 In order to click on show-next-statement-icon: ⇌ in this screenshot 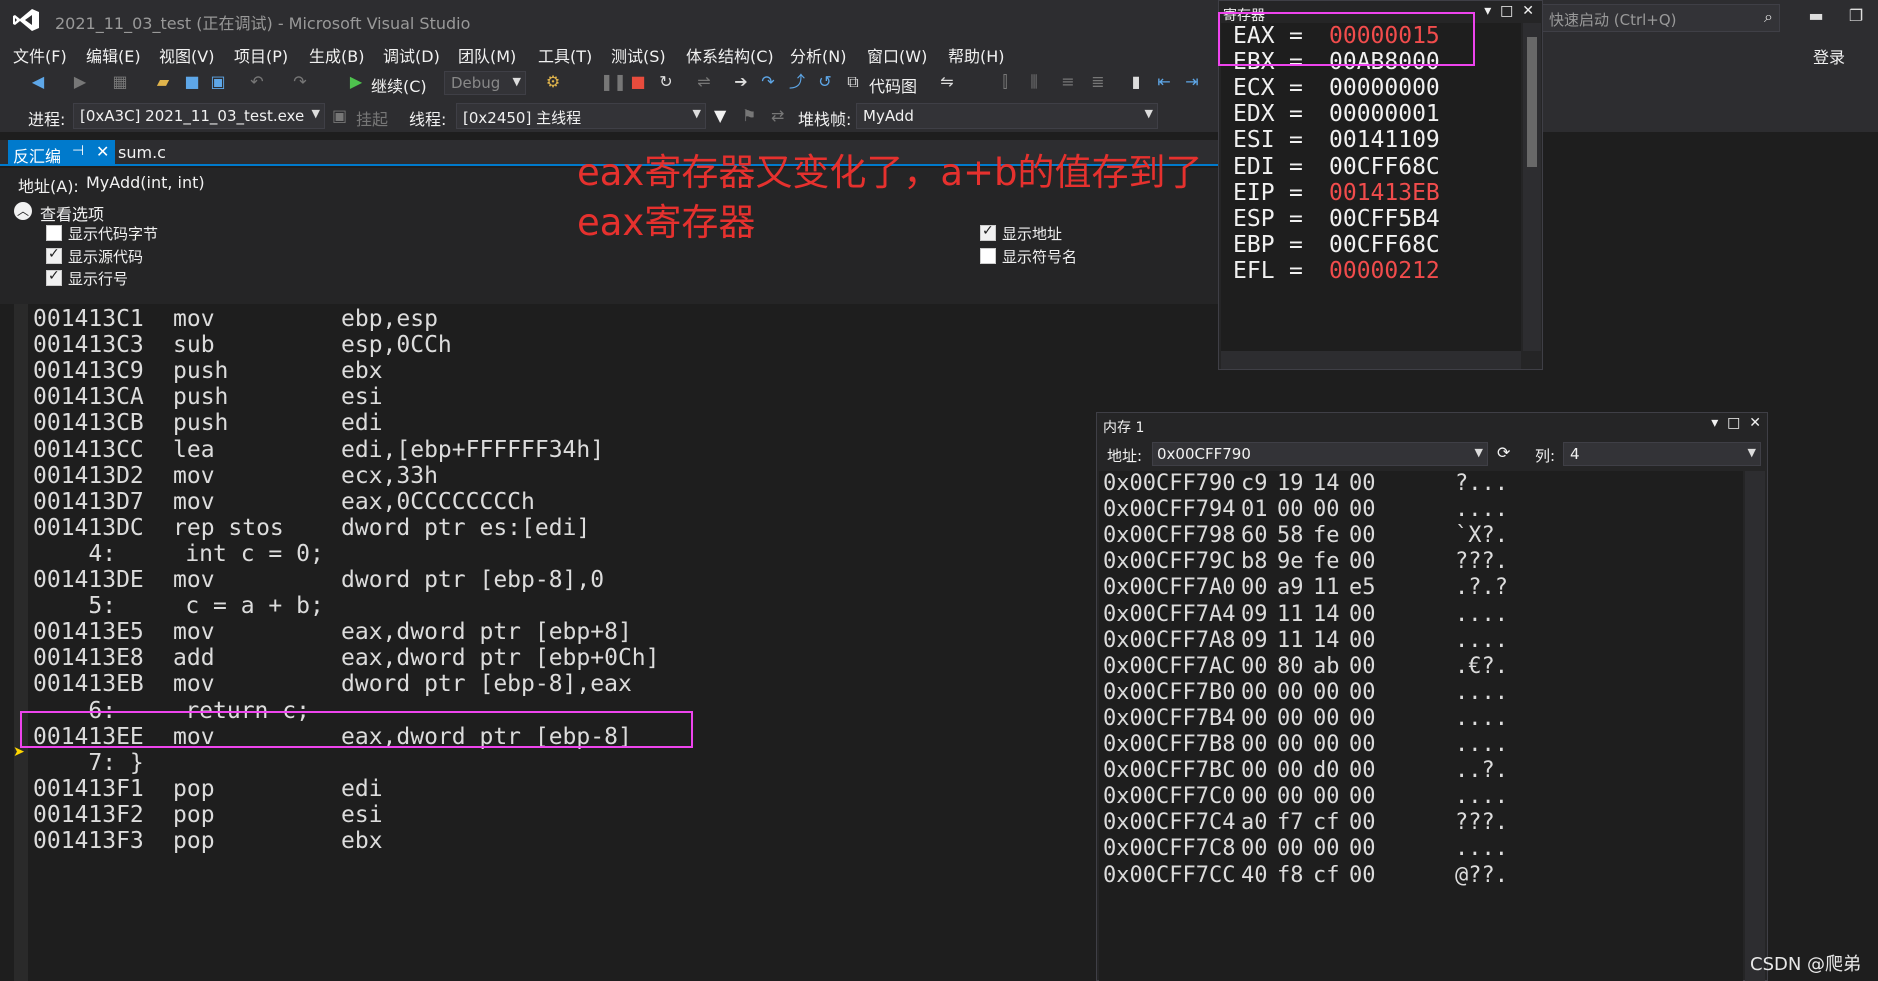, I will do `click(704, 82)`.